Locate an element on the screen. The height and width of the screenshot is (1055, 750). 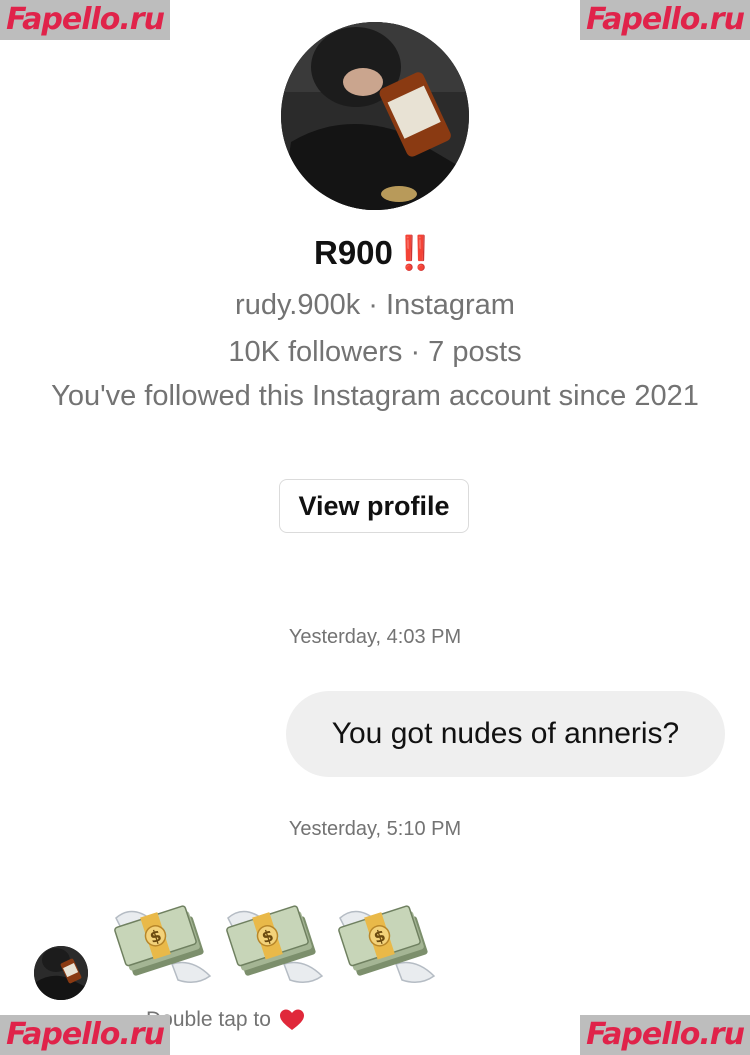
profile-avatar is located at coordinates (375, 116).